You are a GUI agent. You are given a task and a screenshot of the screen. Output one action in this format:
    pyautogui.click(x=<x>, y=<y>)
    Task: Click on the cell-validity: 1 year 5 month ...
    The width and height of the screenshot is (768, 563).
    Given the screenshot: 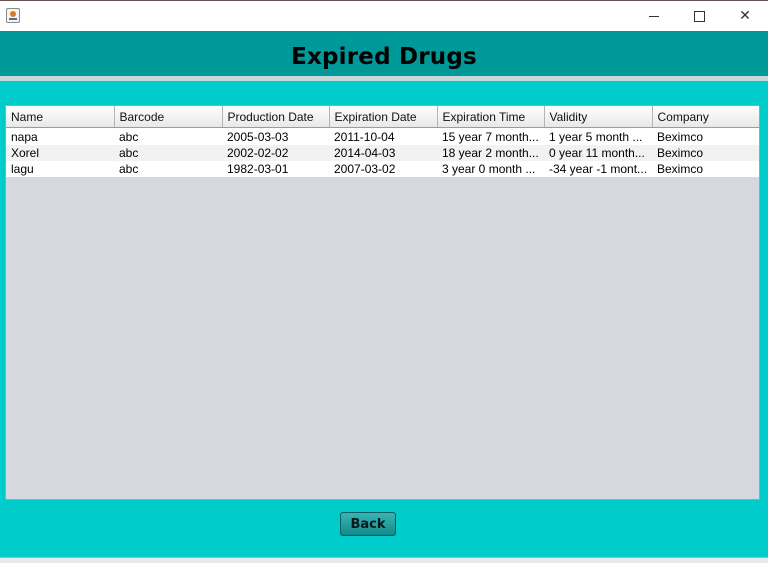 What is the action you would take?
    pyautogui.click(x=598, y=136)
    